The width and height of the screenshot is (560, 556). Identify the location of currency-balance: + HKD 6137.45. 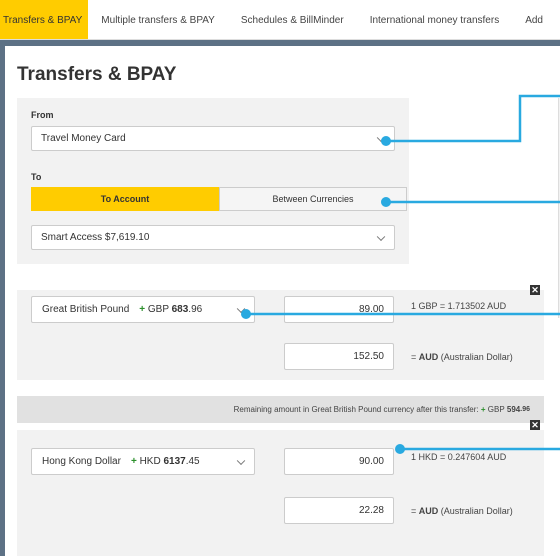
(165, 461).